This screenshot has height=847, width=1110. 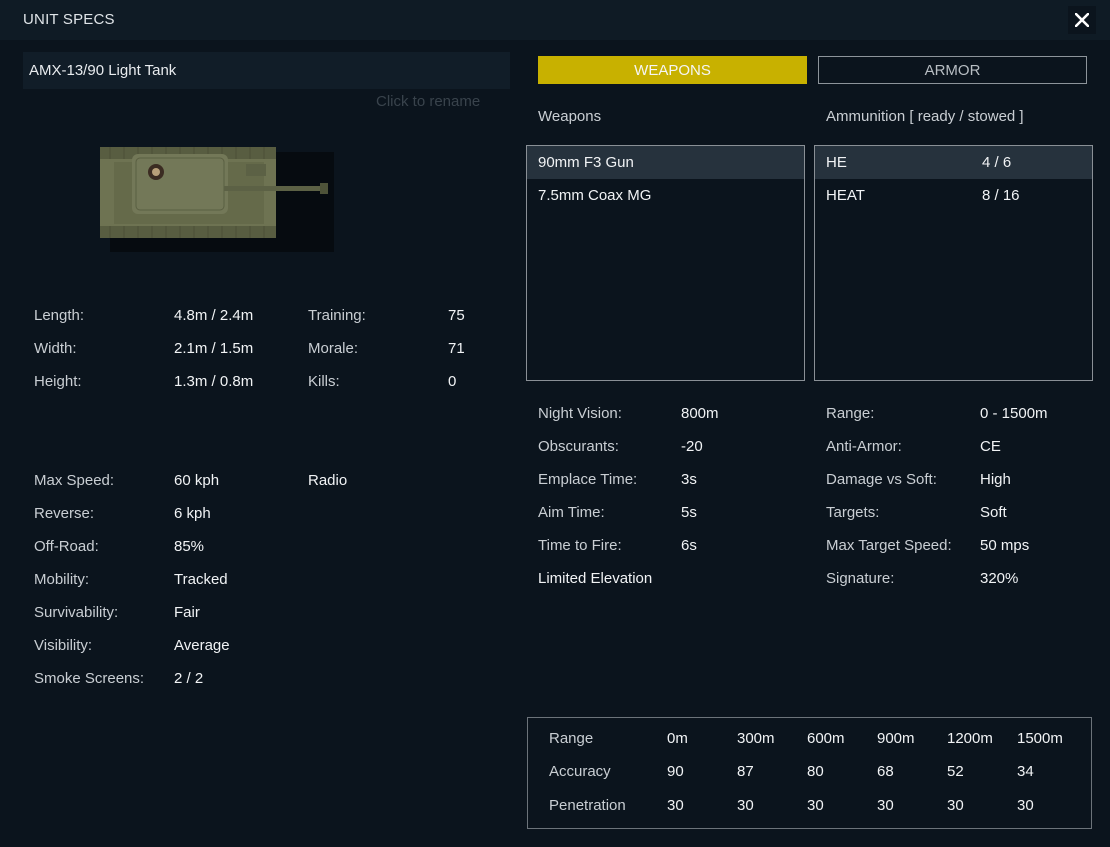 I want to click on title-bar: UNIT SPECS, so click(x=555, y=20).